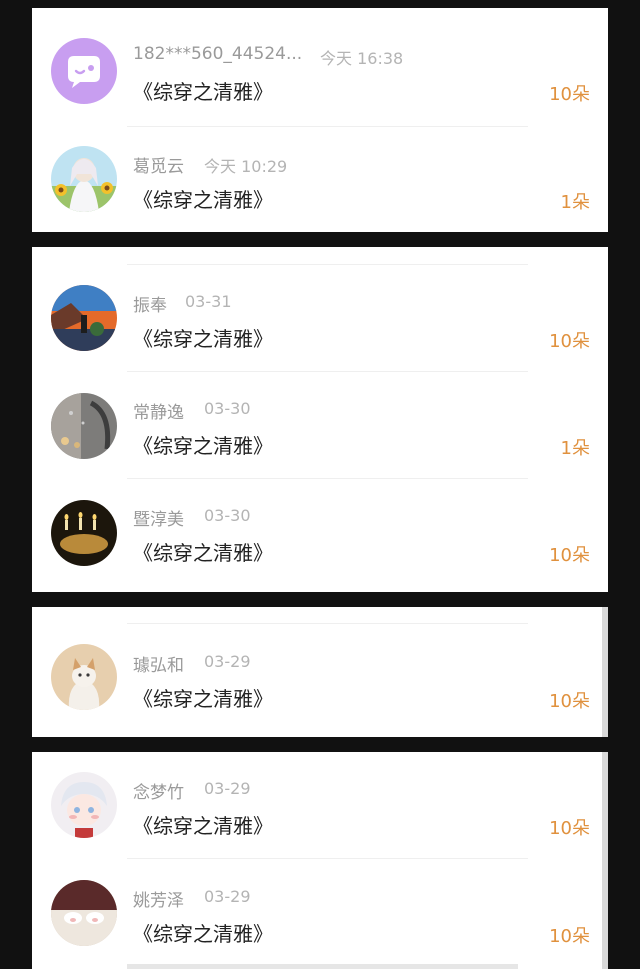 Image resolution: width=640 pixels, height=969 pixels. Describe the element at coordinates (320, 677) in the screenshot. I see `gift-row: 璩弘和 03-29 《综穿之清雅》 10朵` at that location.